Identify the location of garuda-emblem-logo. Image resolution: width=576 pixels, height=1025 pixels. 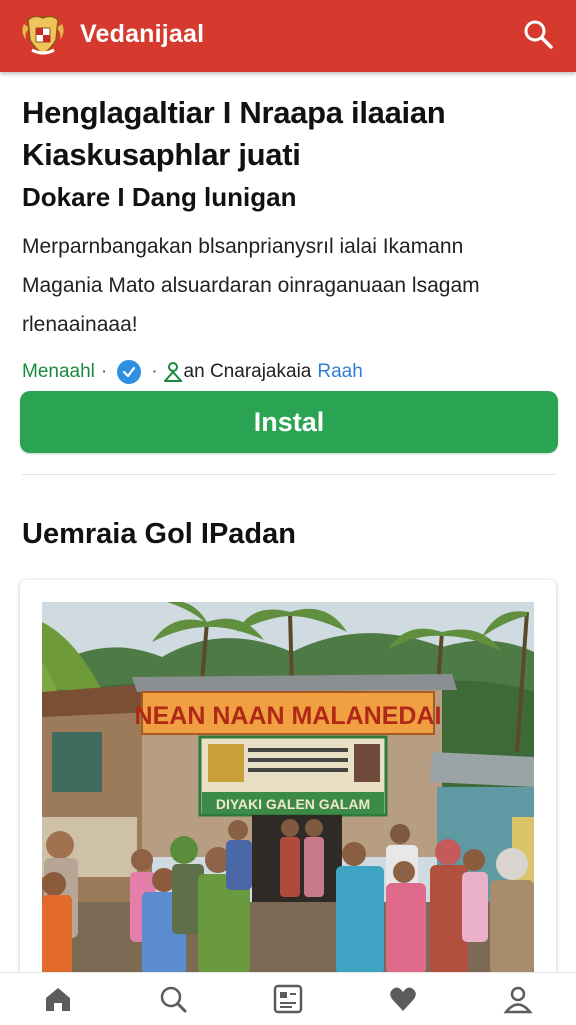
(43, 35).